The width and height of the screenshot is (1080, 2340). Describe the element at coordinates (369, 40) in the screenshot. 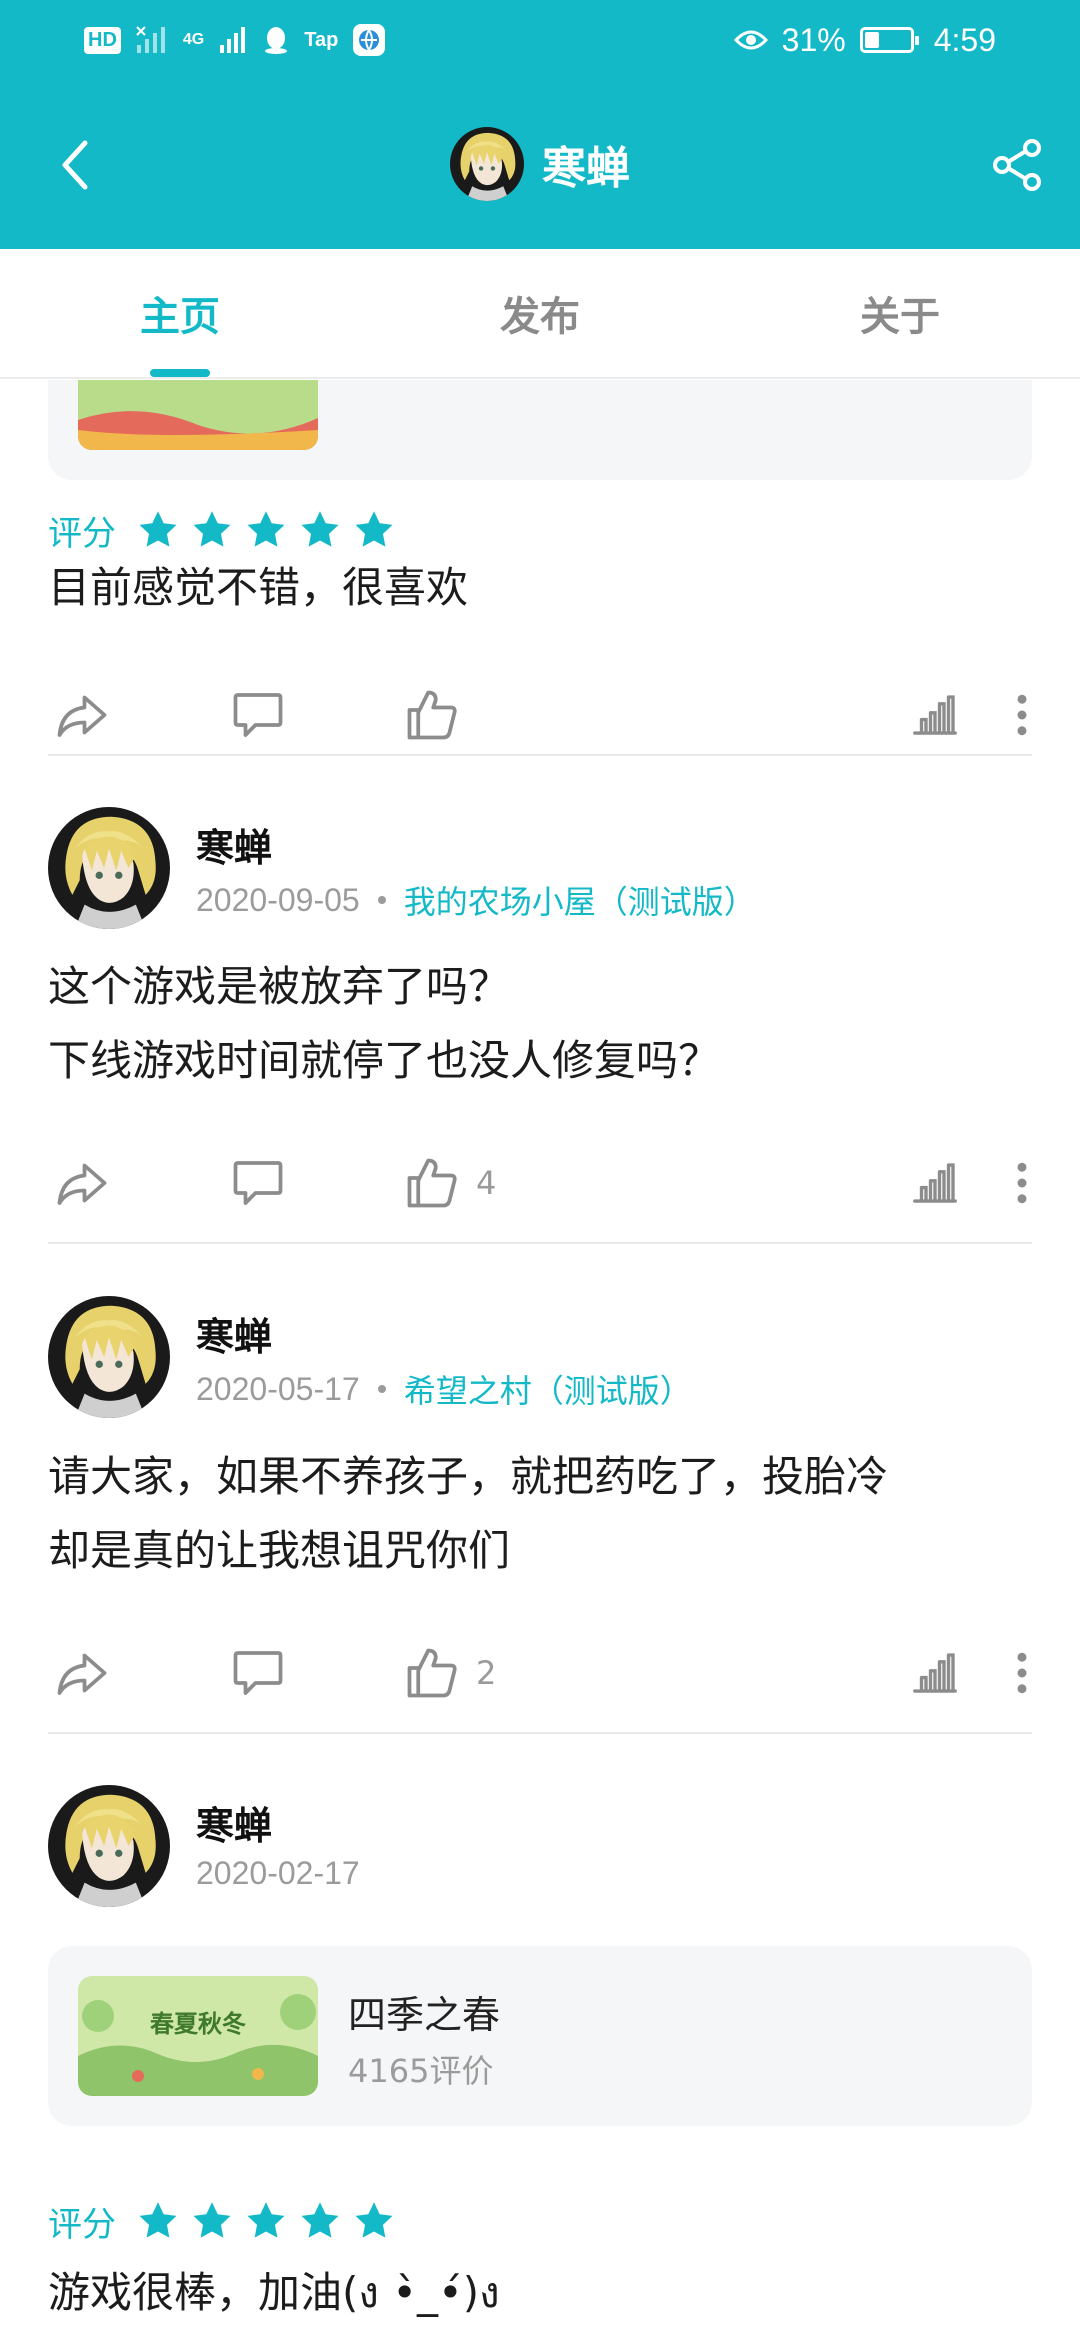

I see `browser-icon` at that location.